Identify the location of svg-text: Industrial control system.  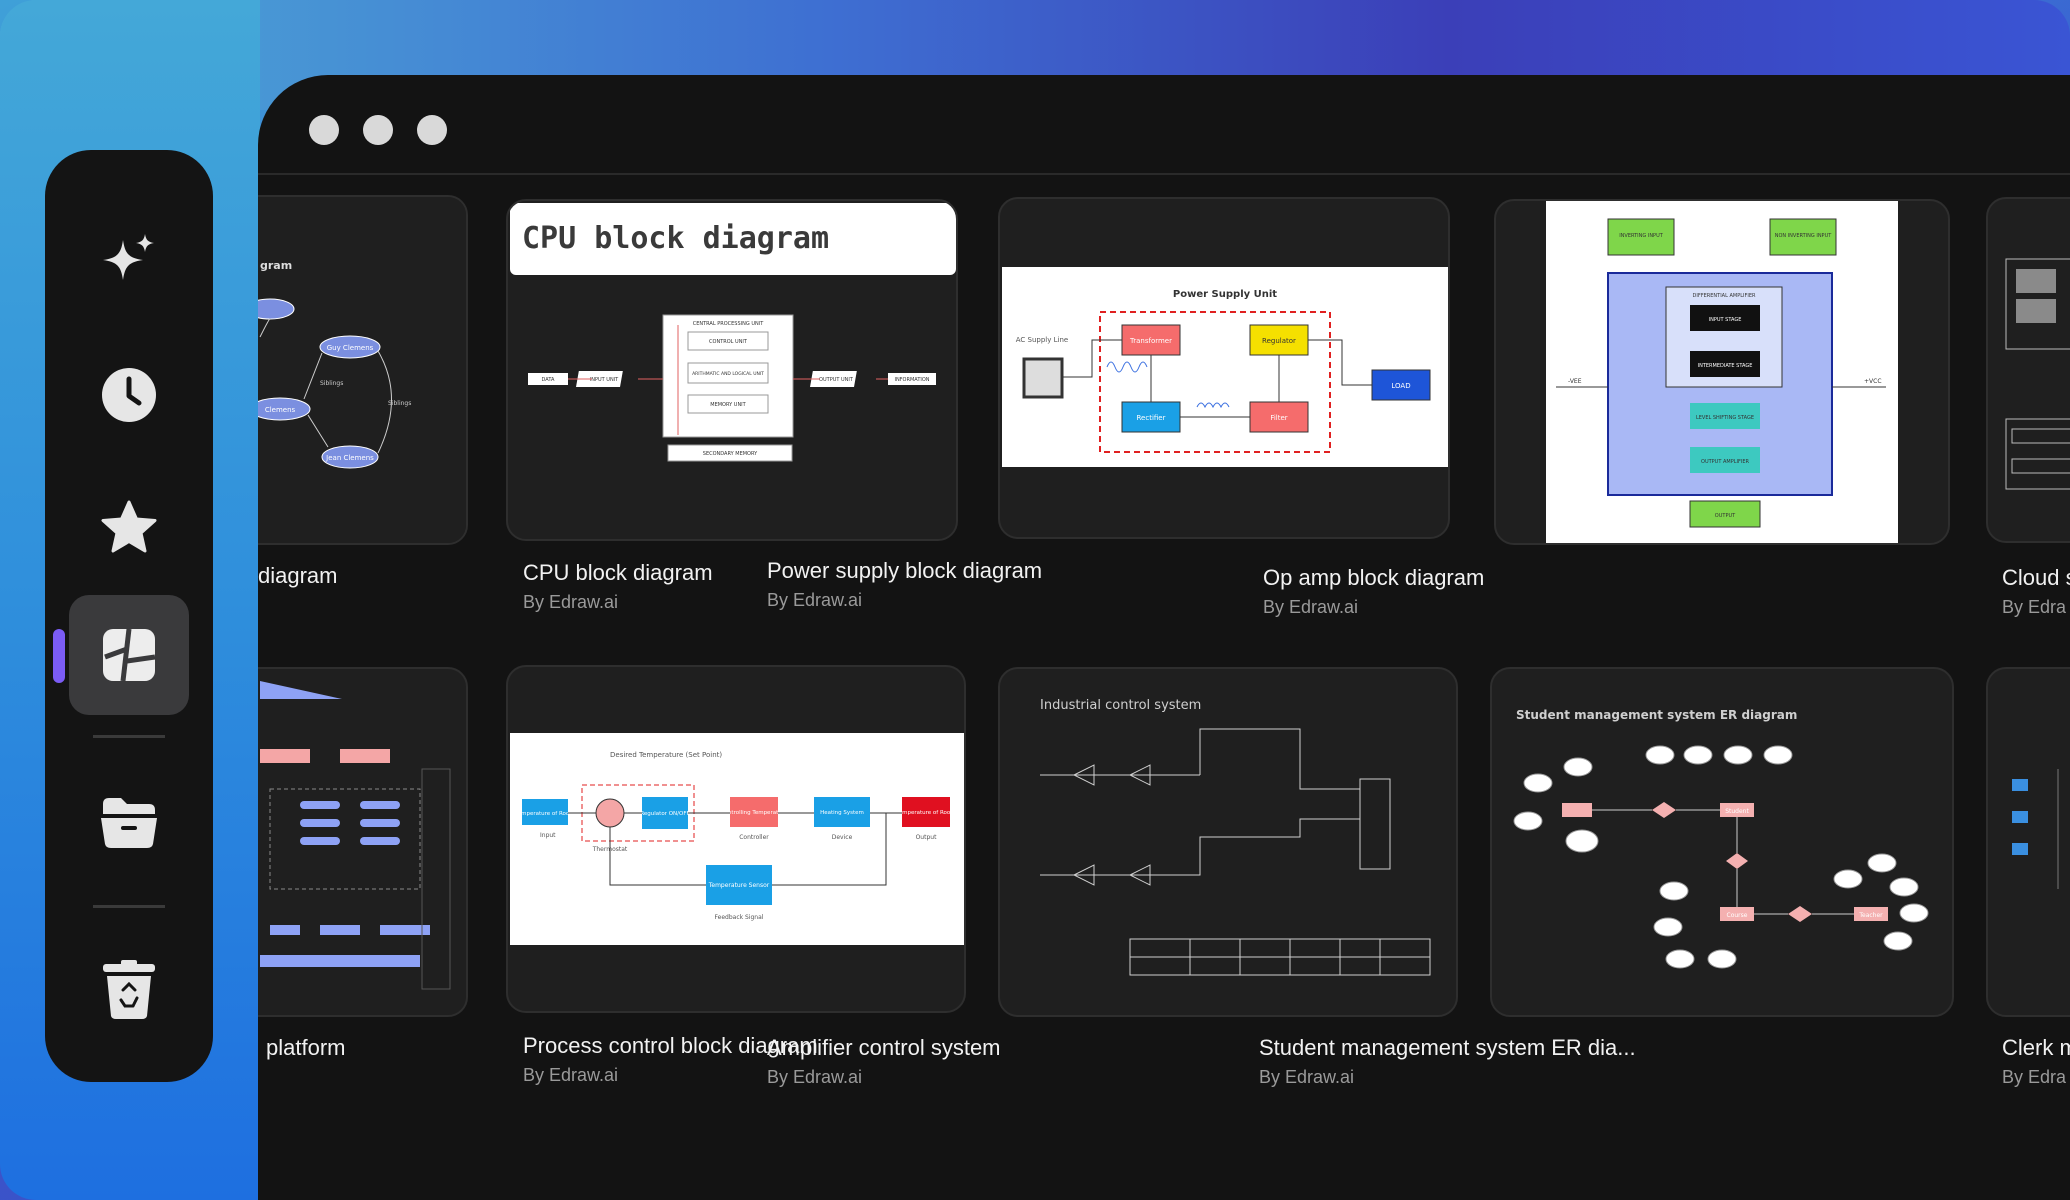
(1120, 705).